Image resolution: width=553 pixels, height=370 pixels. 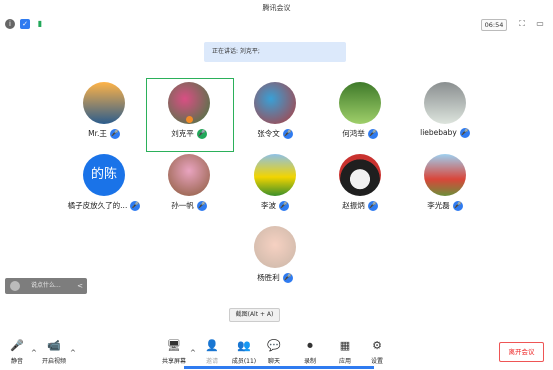 I want to click on settings-button: ⚙ 设置, so click(x=377, y=352).